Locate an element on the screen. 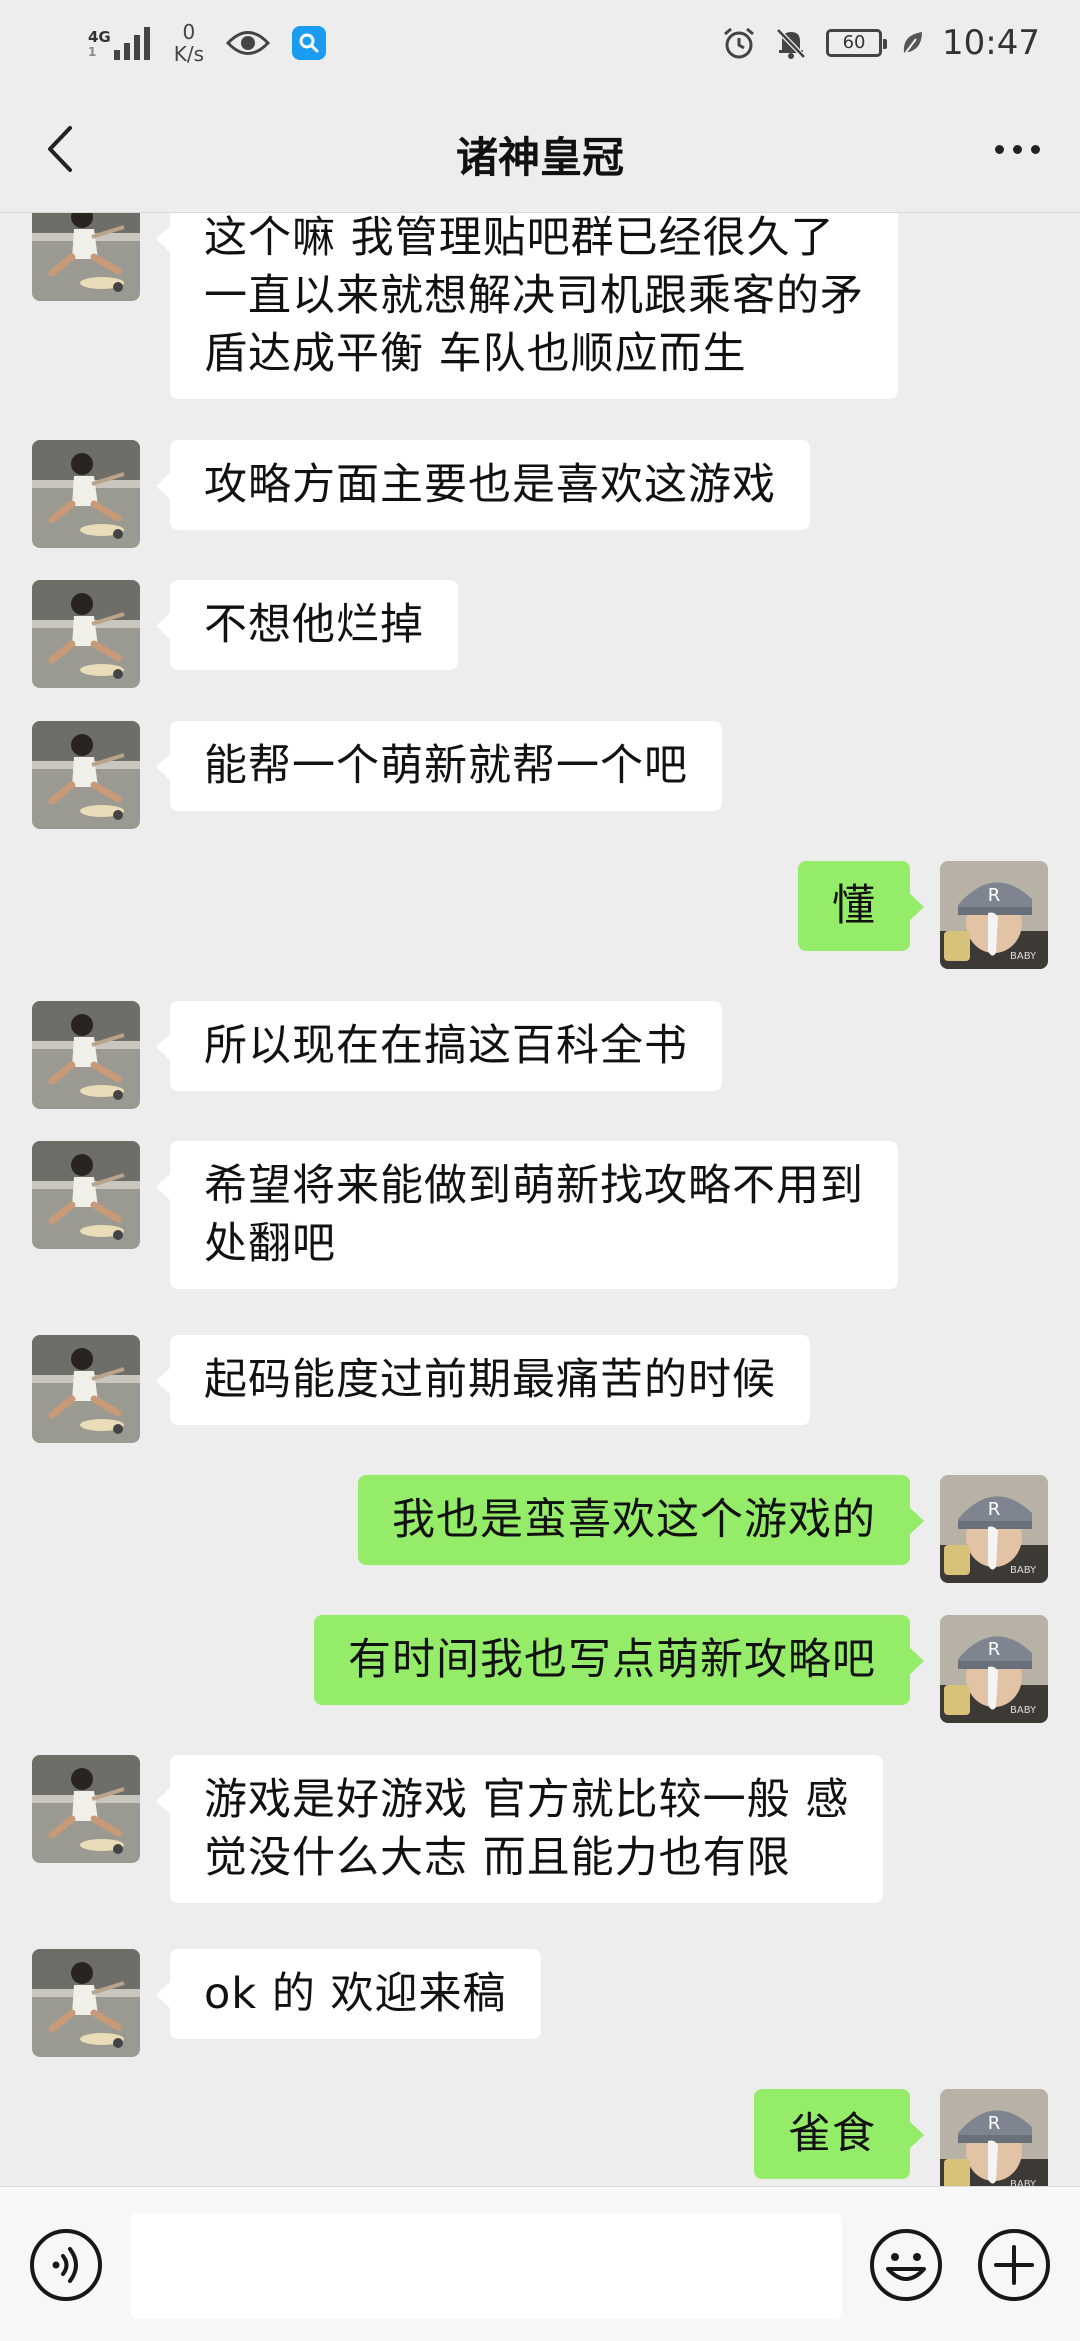 This screenshot has height=2341, width=1080. clock: 10:47 is located at coordinates (991, 43).